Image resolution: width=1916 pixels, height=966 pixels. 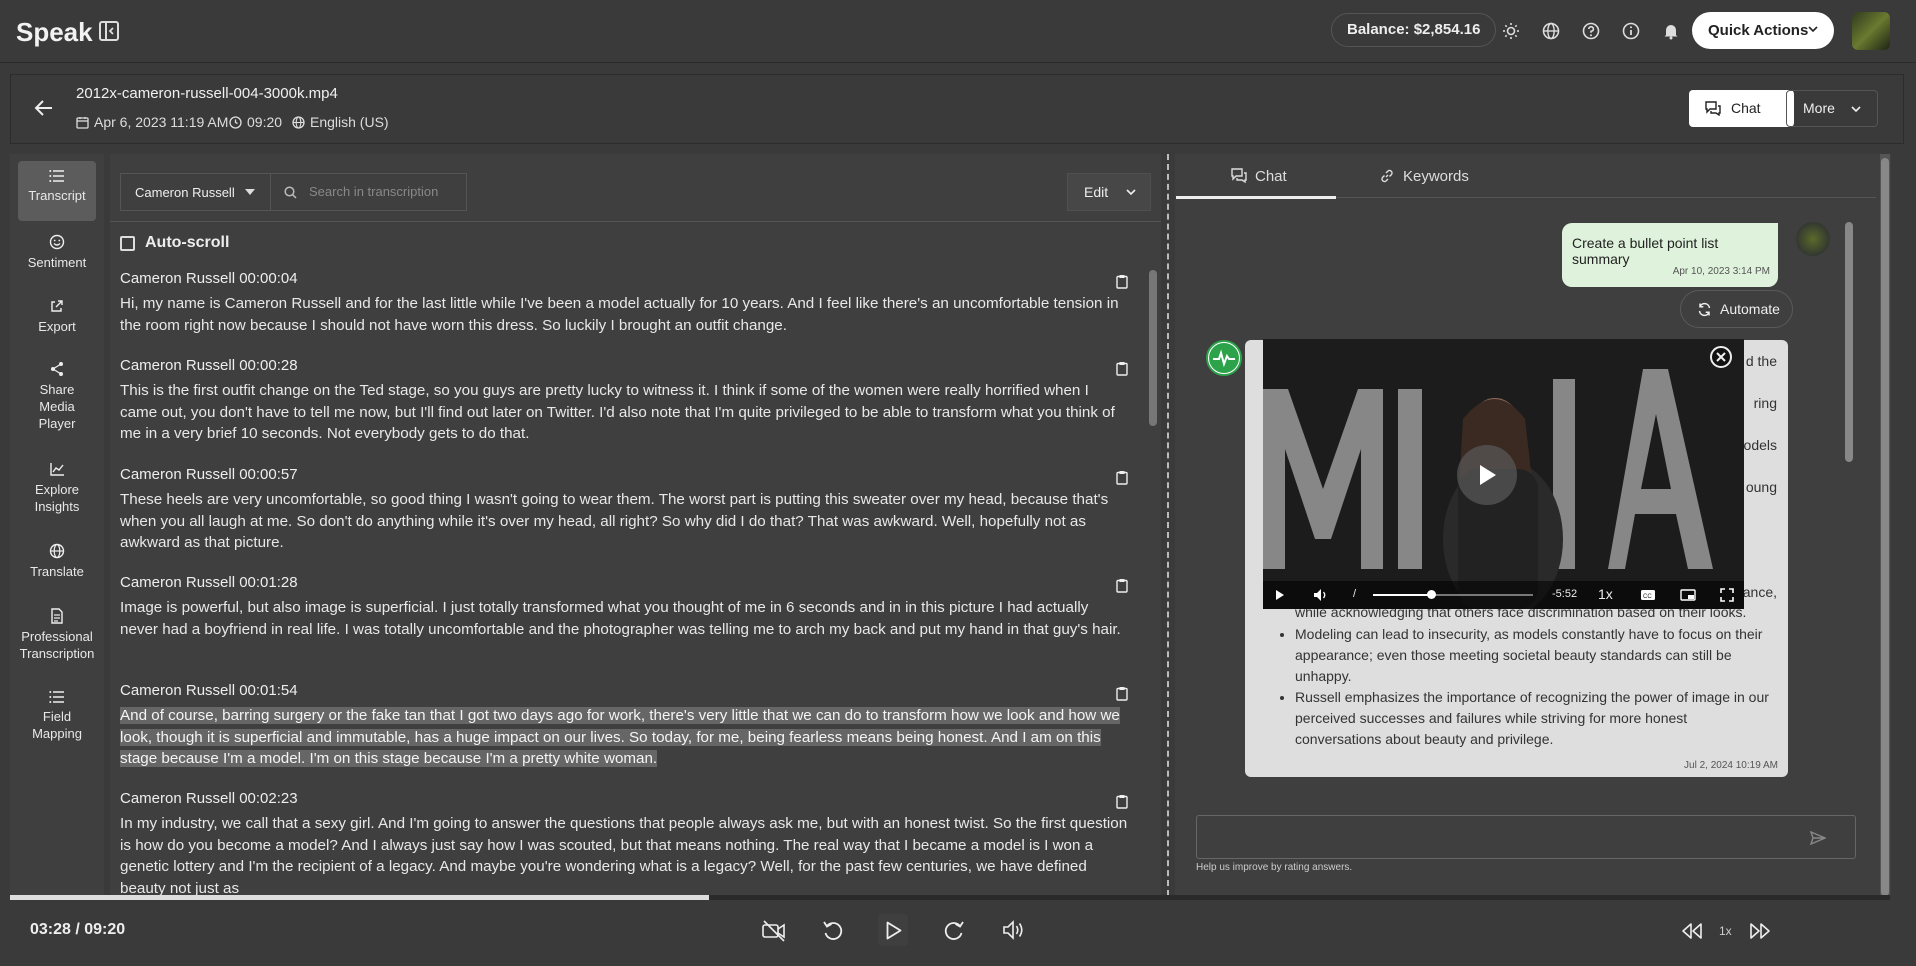 I want to click on nav-sentiment-label: Sentiment, so click(x=57, y=262).